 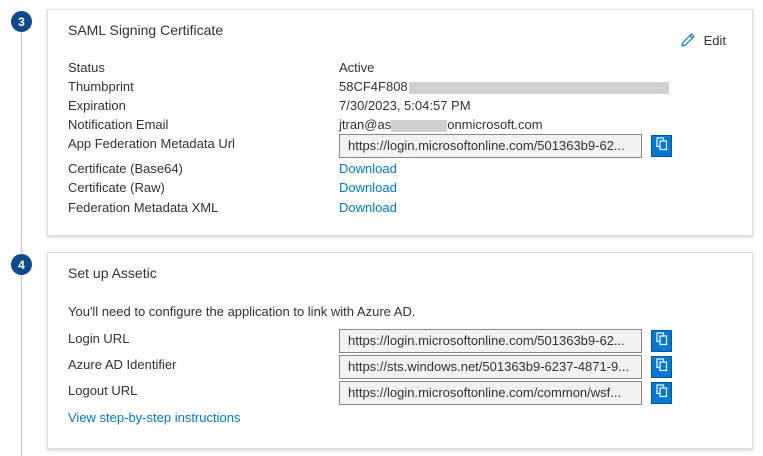 I want to click on edit-label: Edit, so click(x=714, y=40).